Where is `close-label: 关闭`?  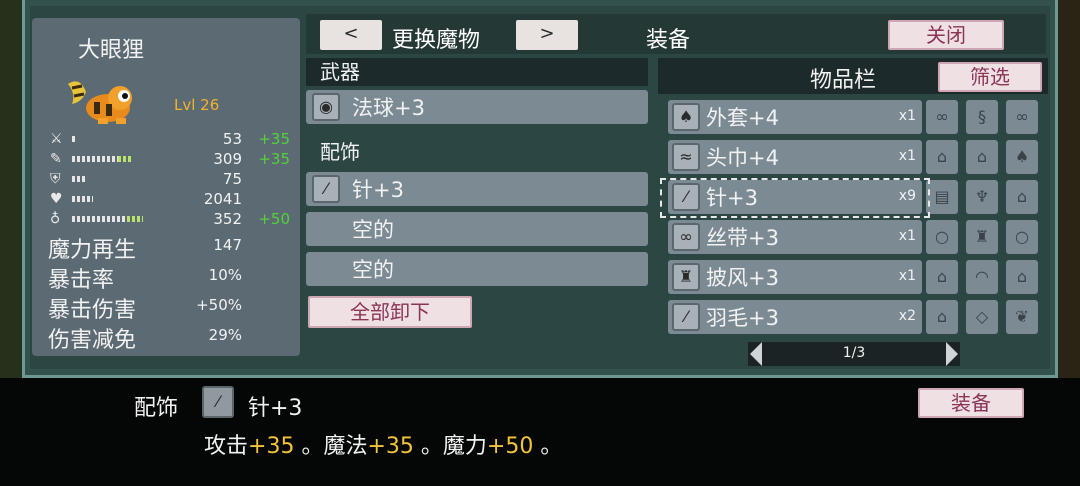
close-label: 关闭 is located at coordinates (946, 35).